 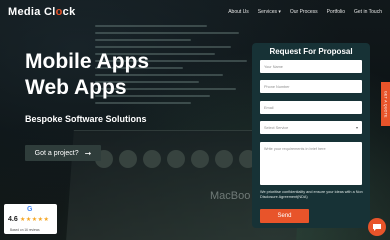 I want to click on phone-field: Phone Number, so click(x=311, y=86).